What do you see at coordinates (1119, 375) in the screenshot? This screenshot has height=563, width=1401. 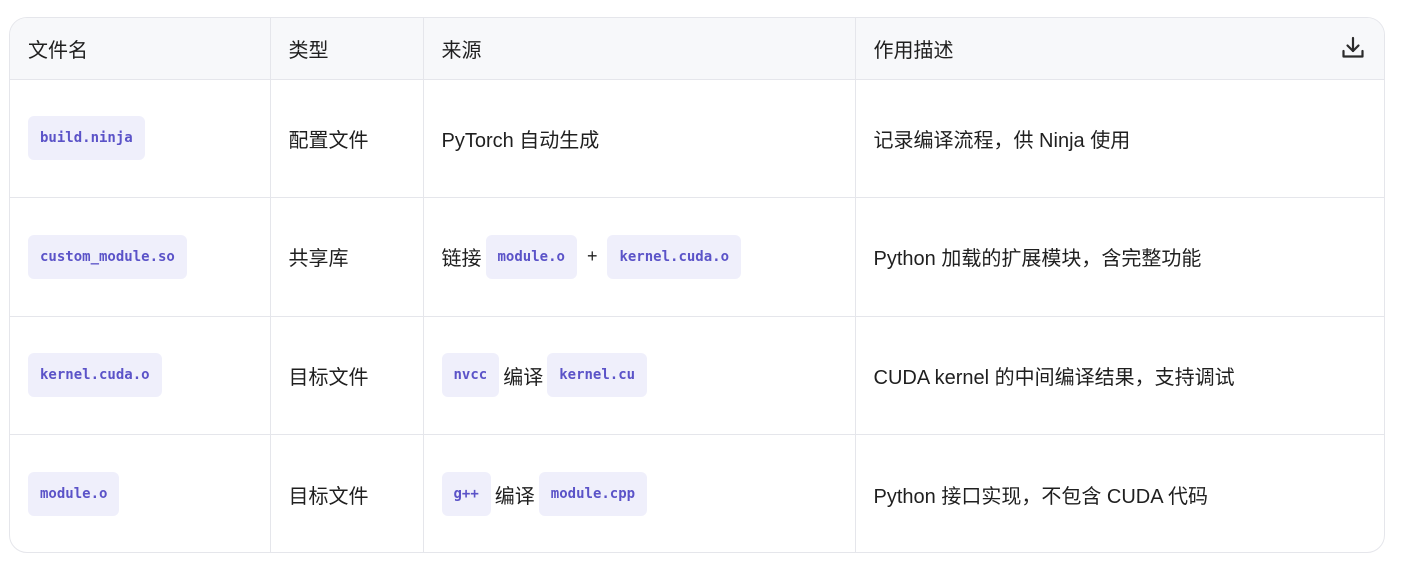 I see `cell-description: CUDA kernel 的中间编译结果，支持调试` at bounding box center [1119, 375].